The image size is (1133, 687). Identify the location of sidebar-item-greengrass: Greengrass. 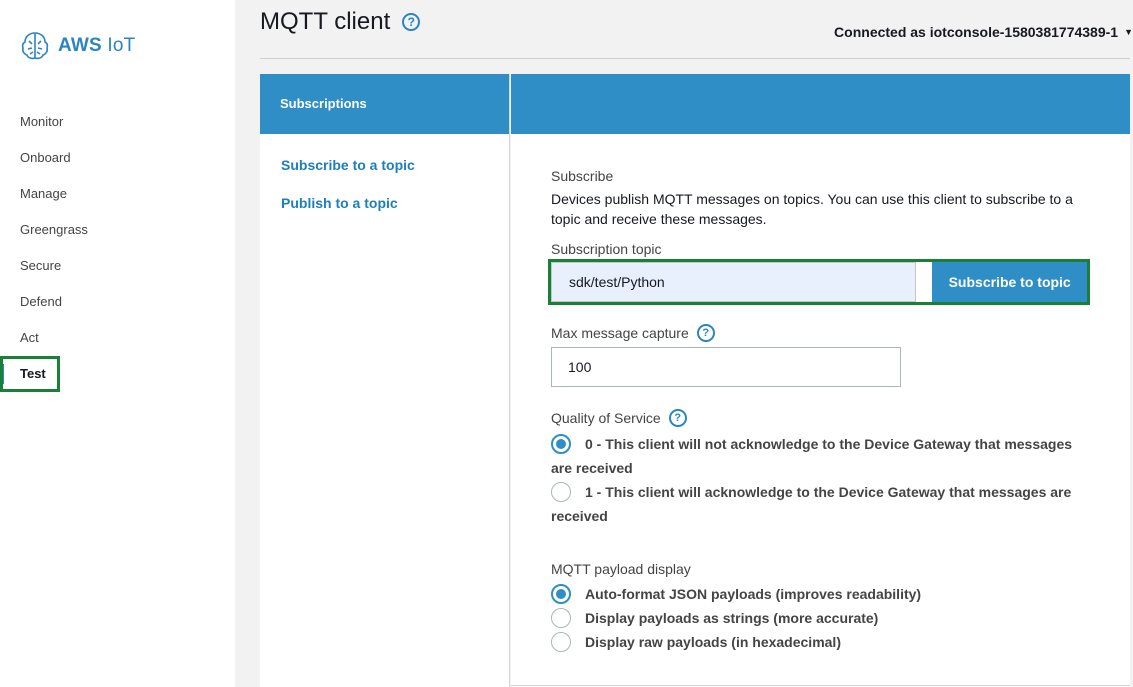
(117, 230).